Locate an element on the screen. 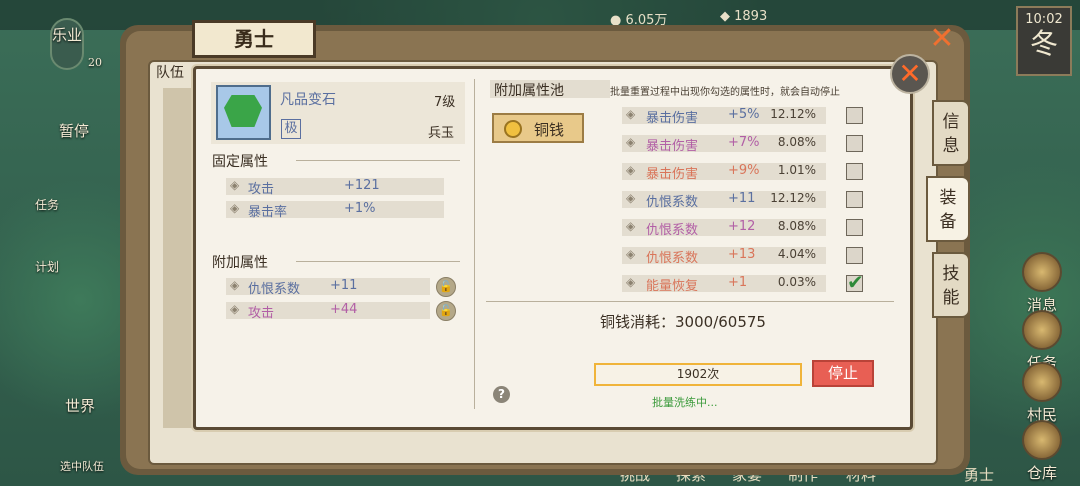 The width and height of the screenshot is (1080, 486). team-select-button: 选中队伍 is located at coordinates (82, 466).